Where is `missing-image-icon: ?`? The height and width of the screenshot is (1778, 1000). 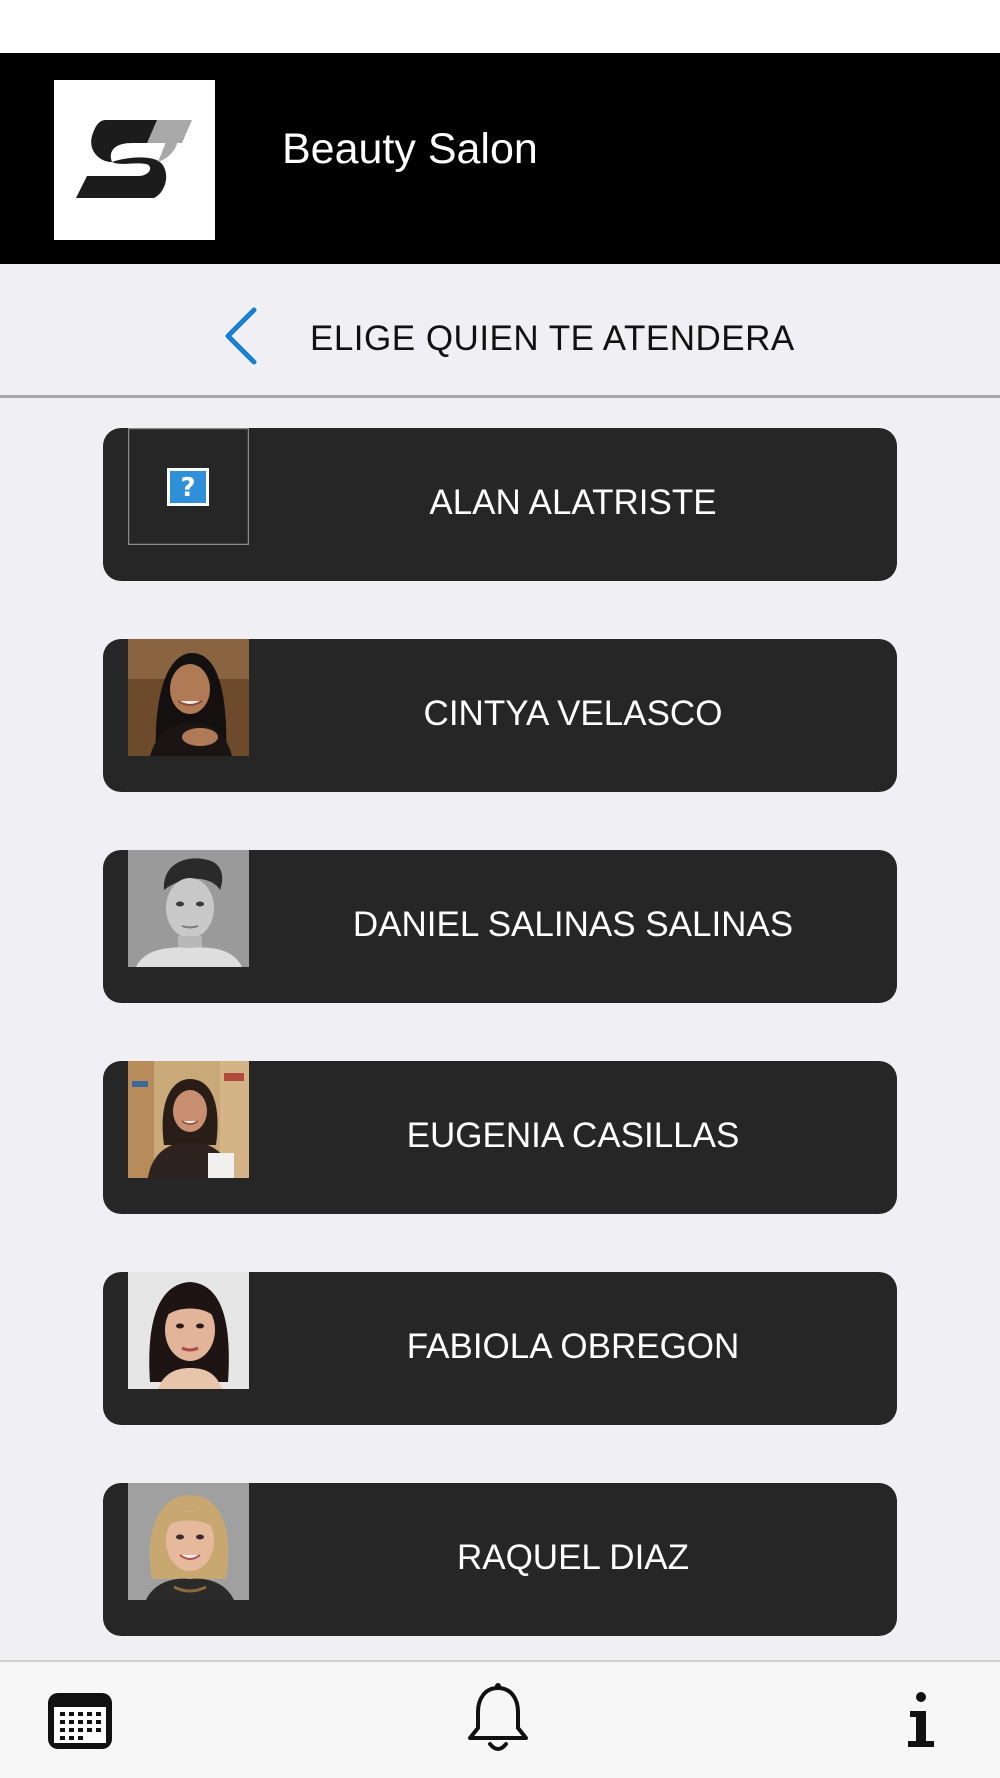
missing-image-icon: ? is located at coordinates (188, 486).